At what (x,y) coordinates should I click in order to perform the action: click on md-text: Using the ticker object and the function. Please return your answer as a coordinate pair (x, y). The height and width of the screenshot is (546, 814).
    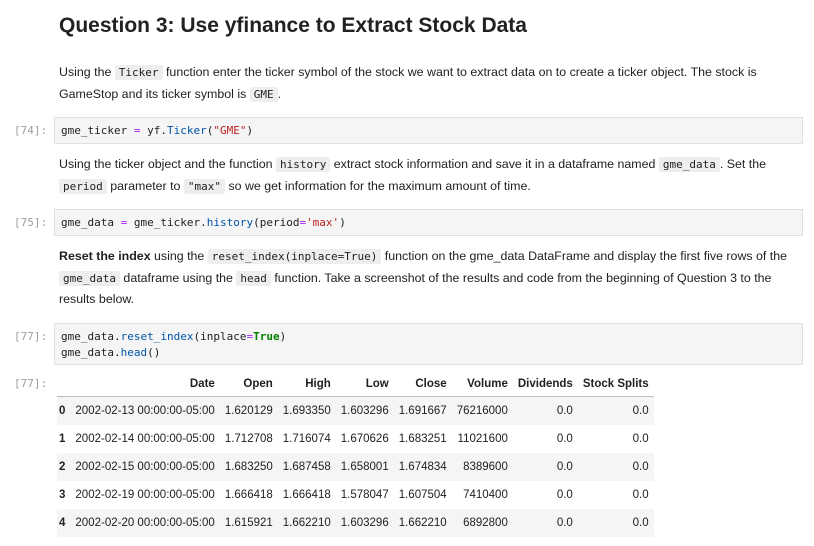
    Looking at the image, I should click on (167, 164).